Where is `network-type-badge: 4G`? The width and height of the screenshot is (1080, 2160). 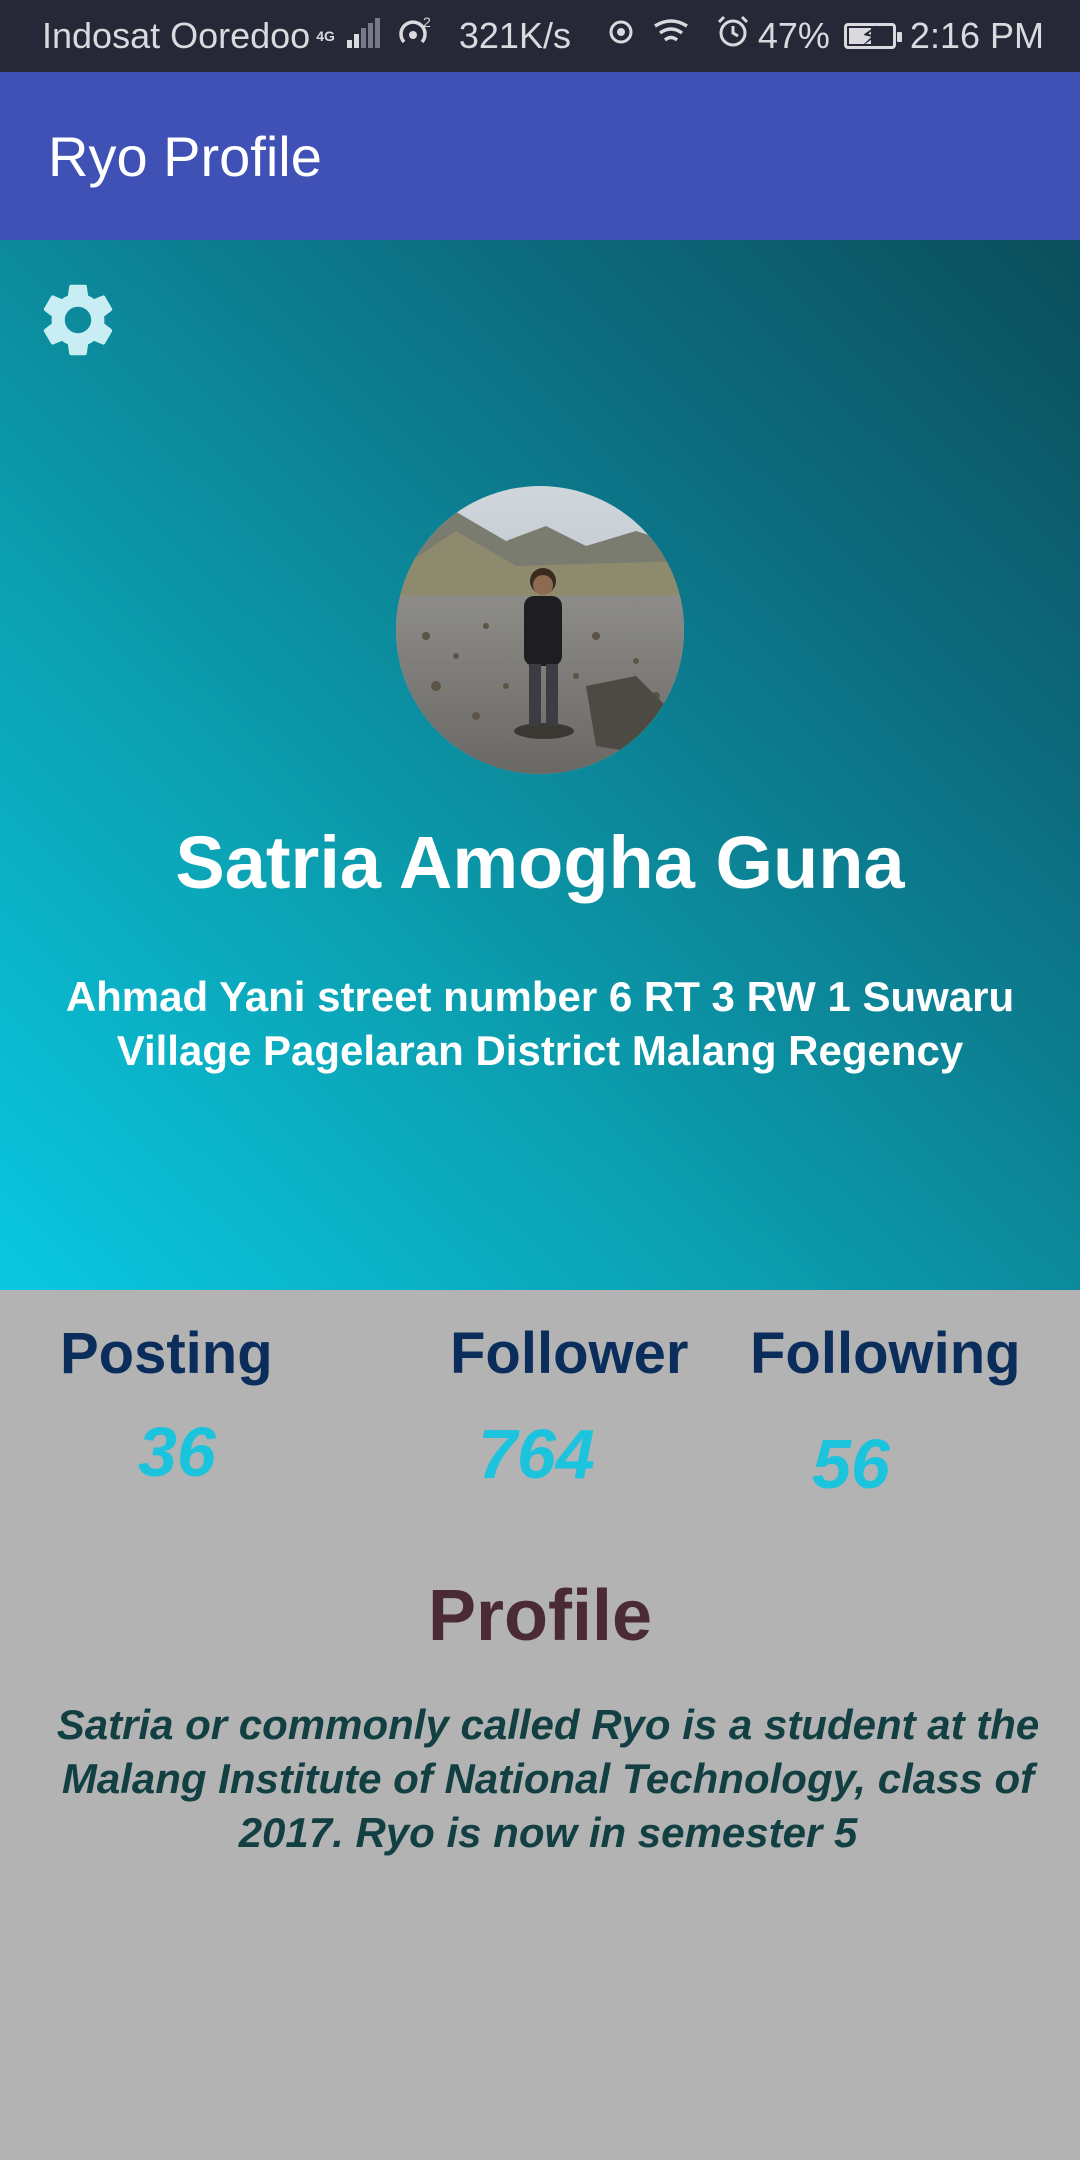 network-type-badge: 4G is located at coordinates (325, 36).